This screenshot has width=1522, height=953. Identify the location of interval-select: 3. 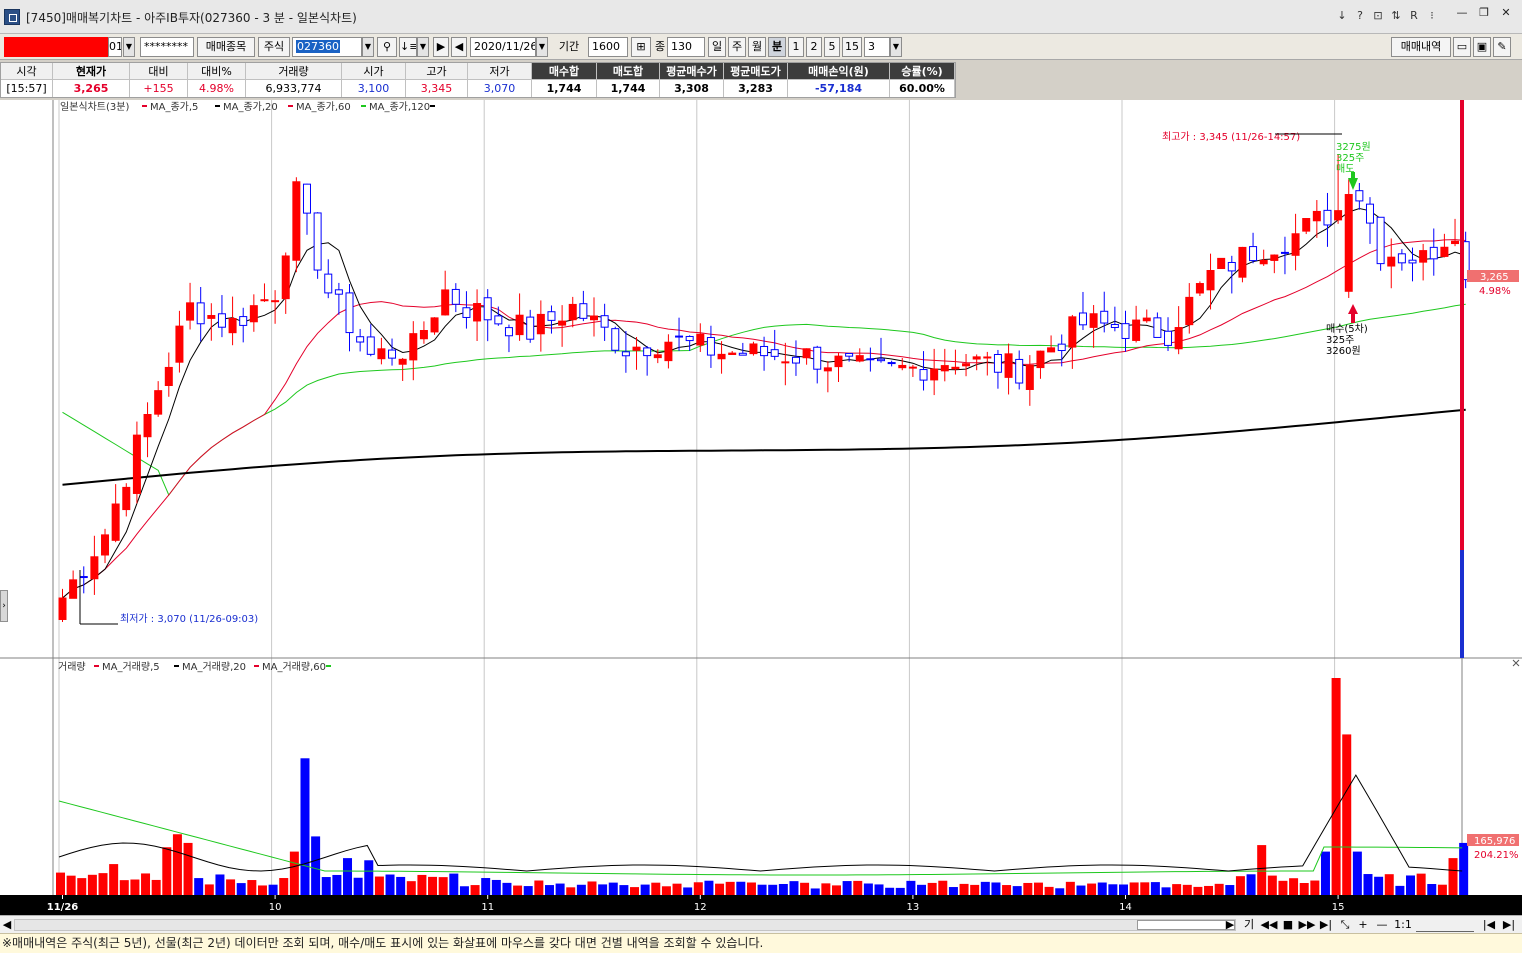
(877, 47).